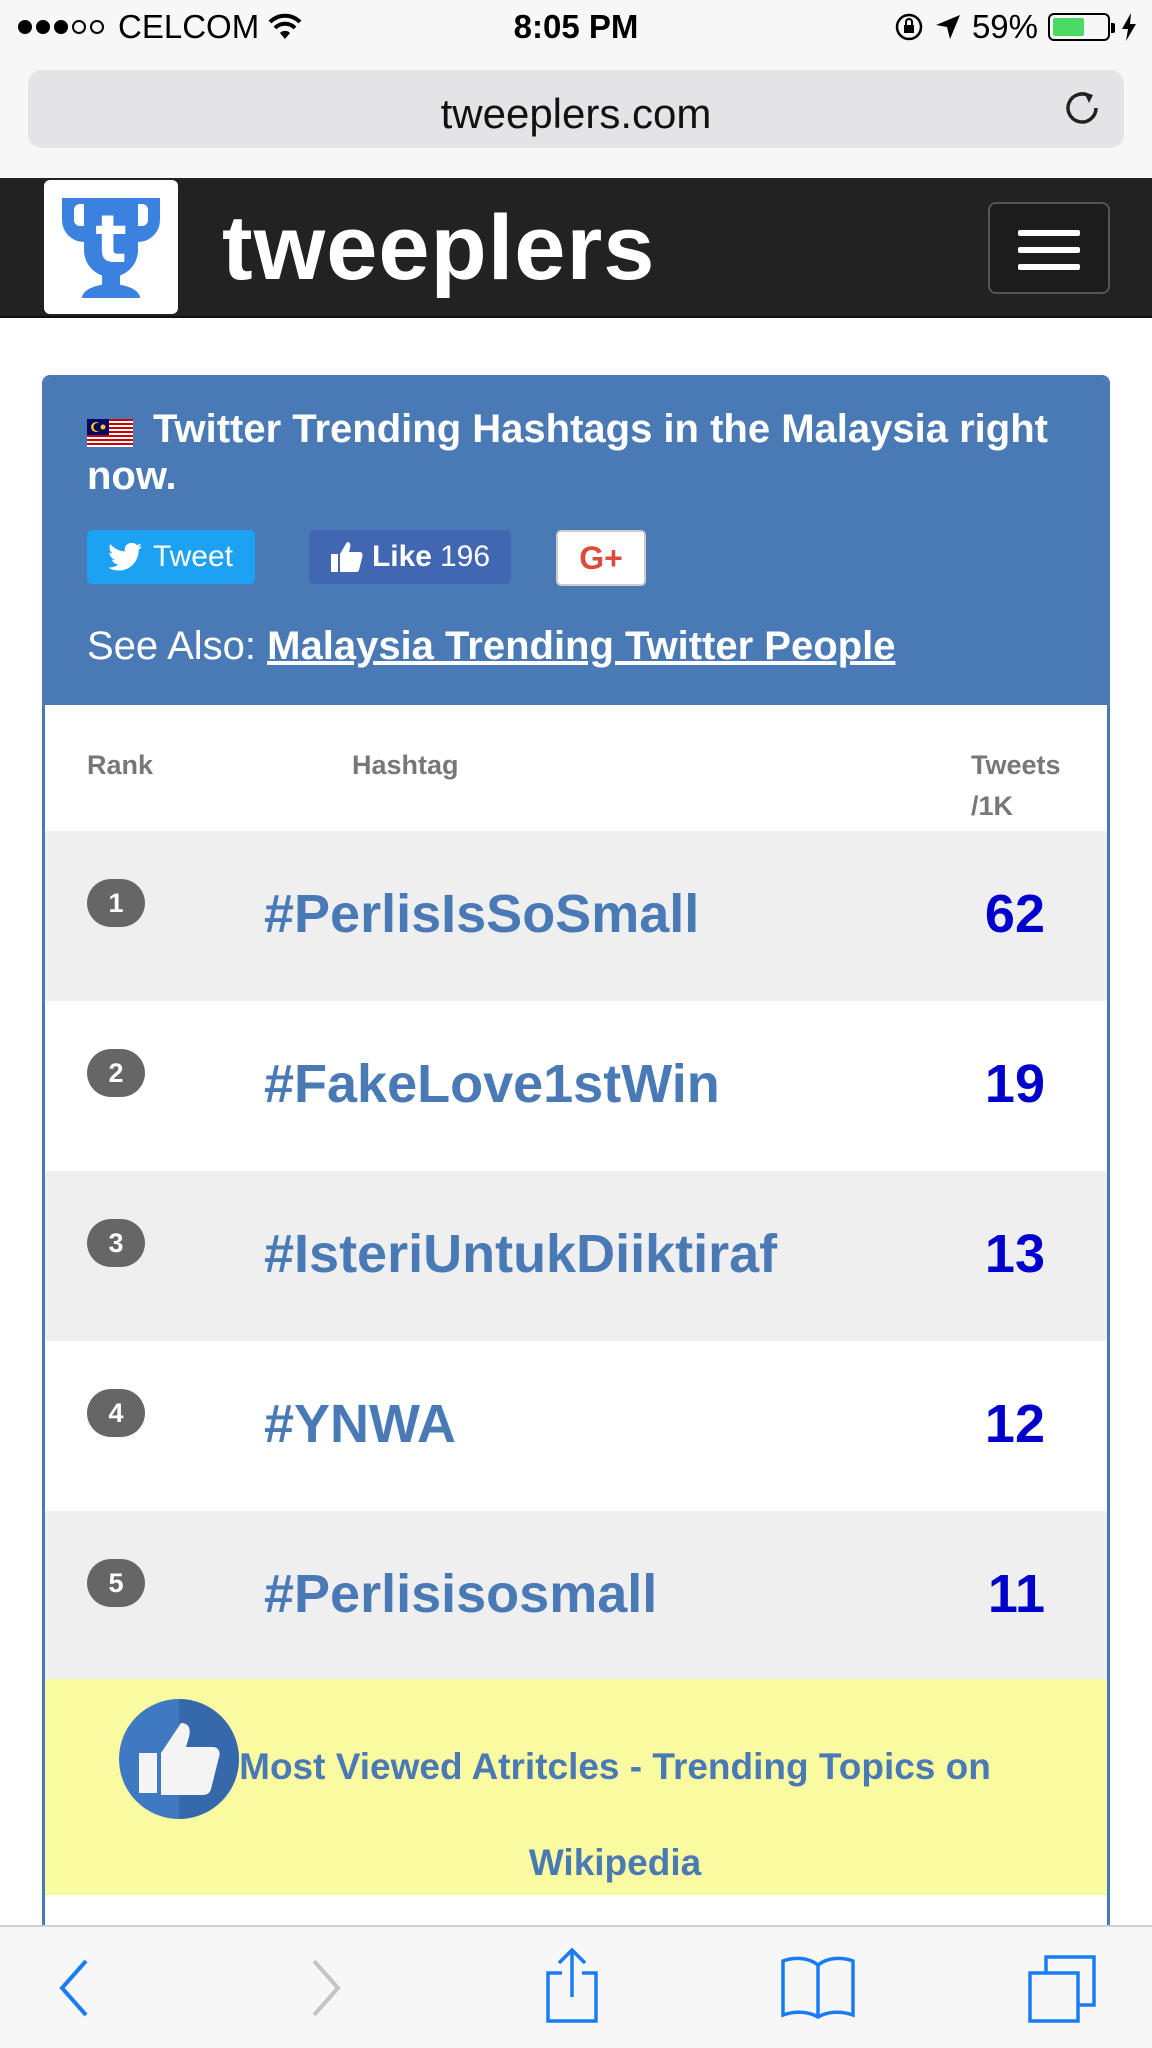  Describe the element at coordinates (438, 248) in the screenshot. I see `site-brand: tweeplers` at that location.